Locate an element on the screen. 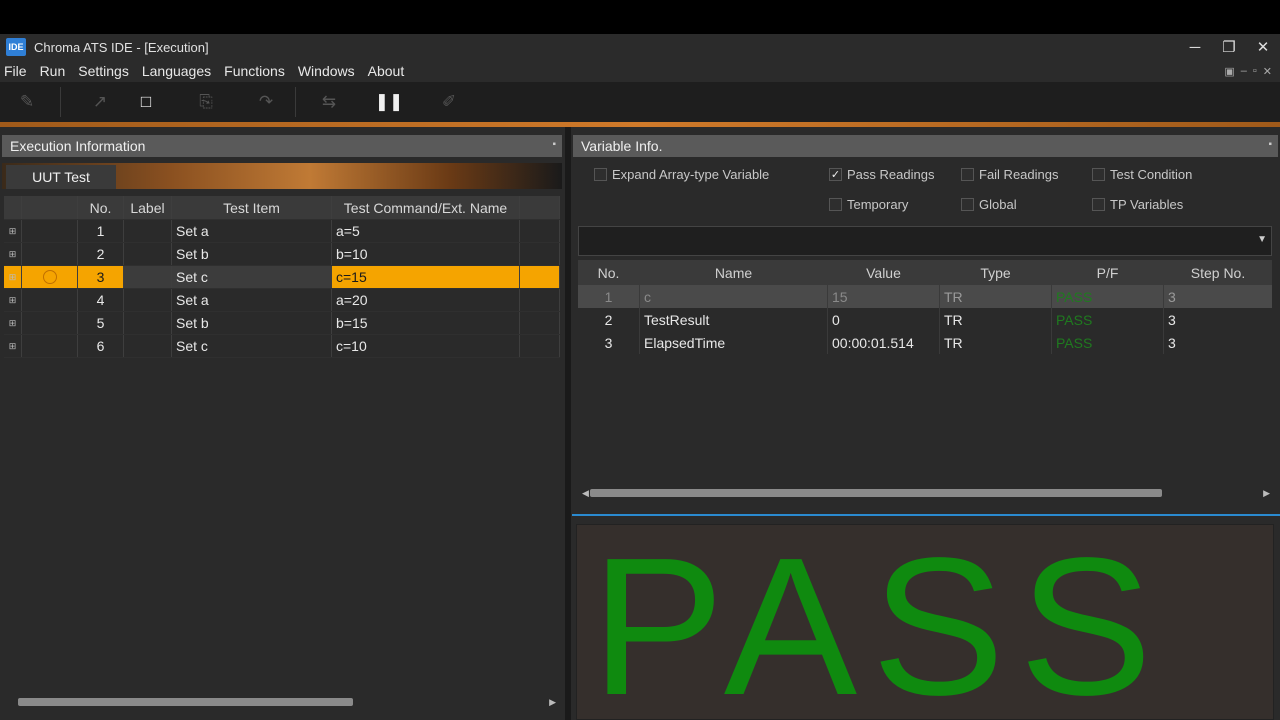  var-pass-fail: PASS is located at coordinates (1108, 319).